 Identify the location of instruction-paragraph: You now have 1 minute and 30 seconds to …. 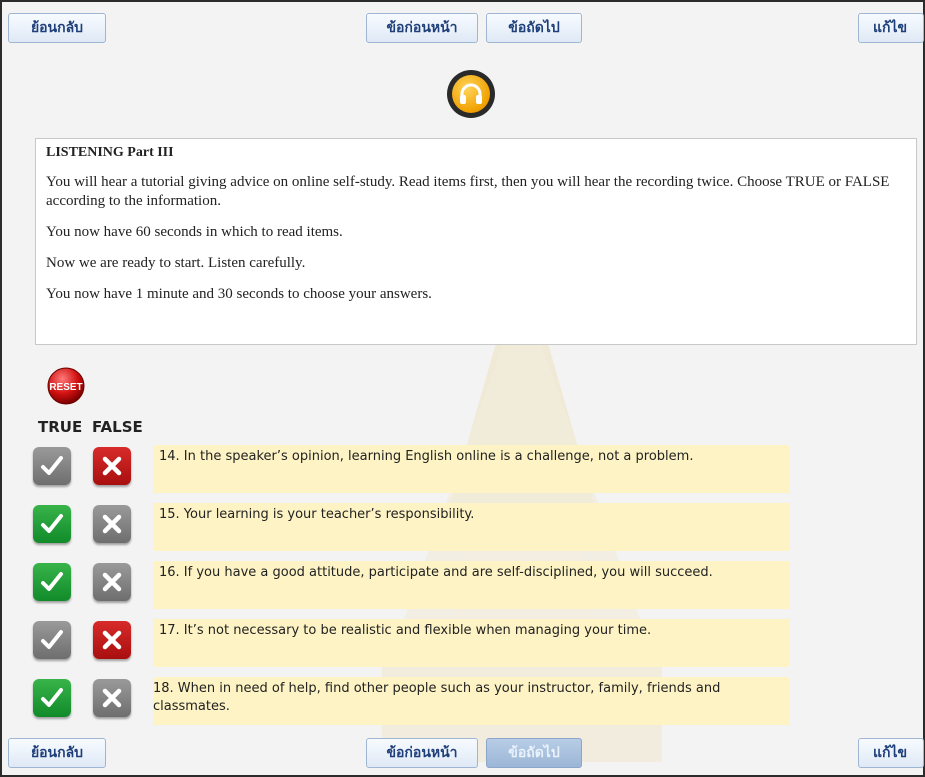
(239, 294).